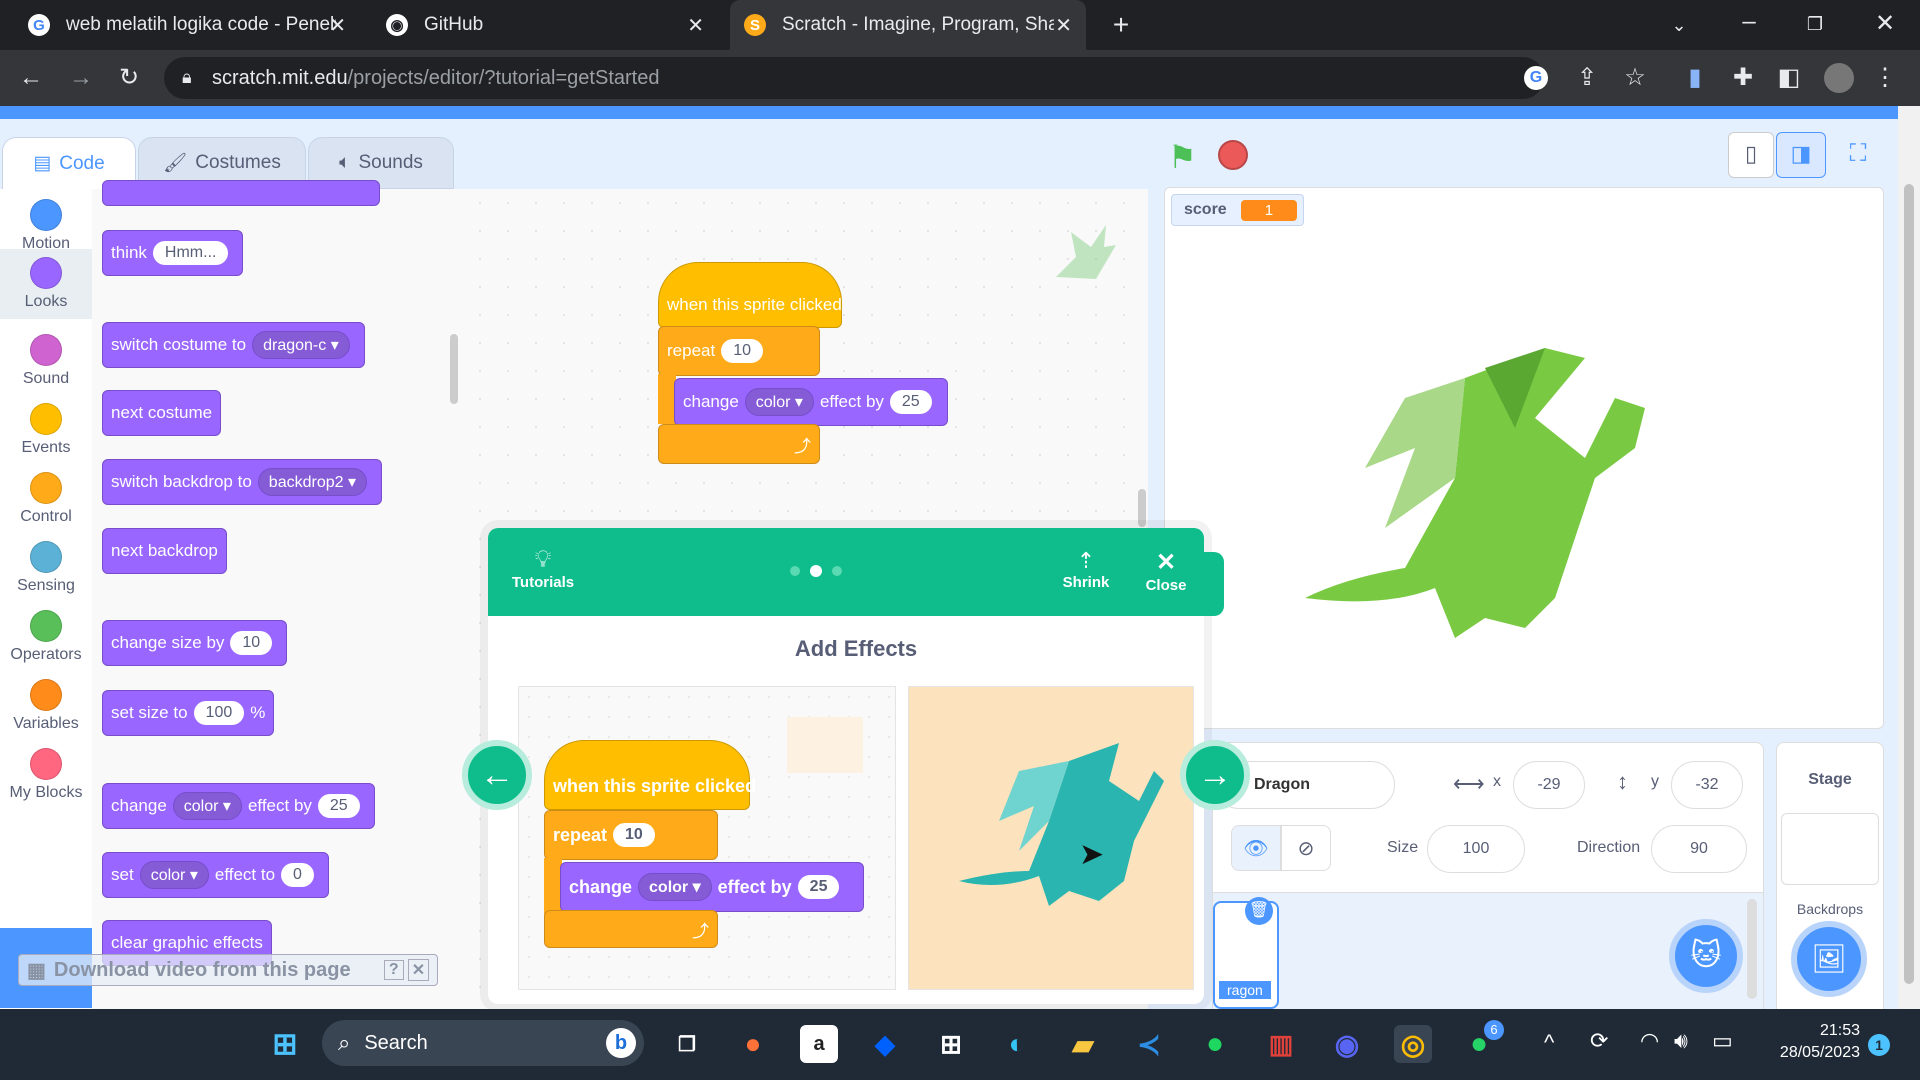 The width and height of the screenshot is (1920, 1080). I want to click on edge-icon: ◐, so click(1017, 1044).